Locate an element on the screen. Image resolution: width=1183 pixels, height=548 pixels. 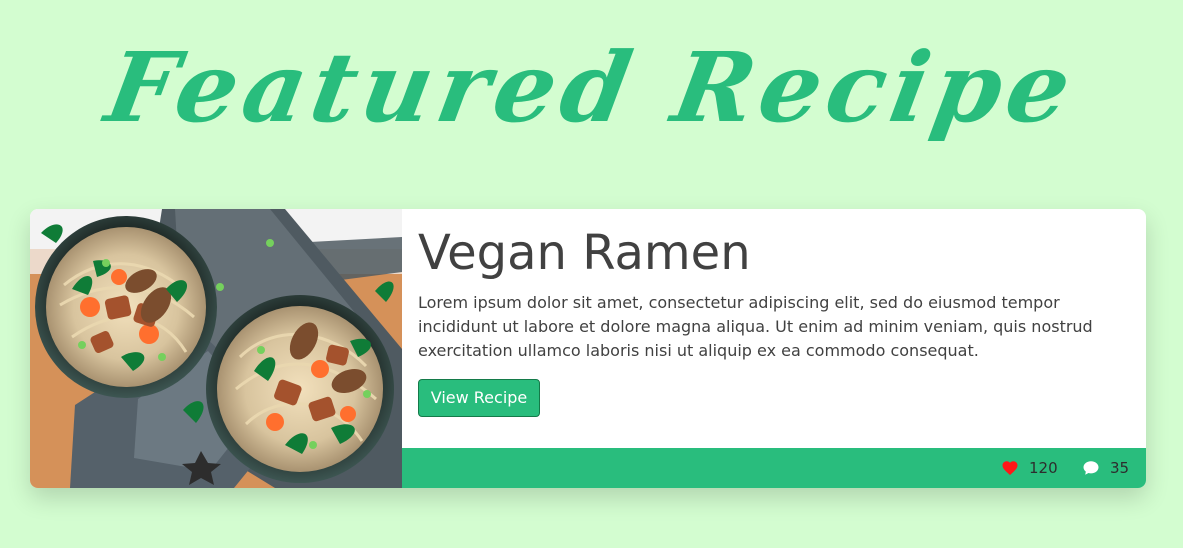
heart-icon is located at coordinates (1010, 468).